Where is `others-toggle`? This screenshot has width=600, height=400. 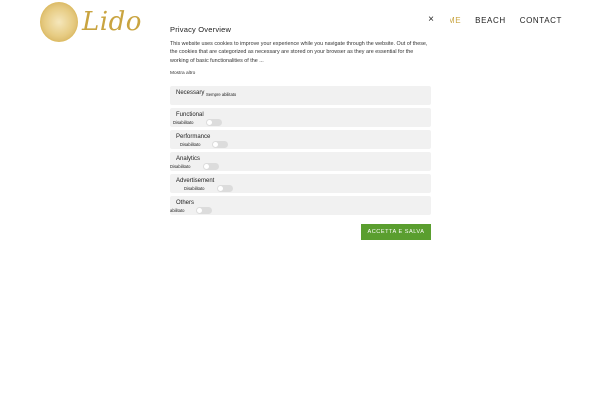 others-toggle is located at coordinates (204, 210).